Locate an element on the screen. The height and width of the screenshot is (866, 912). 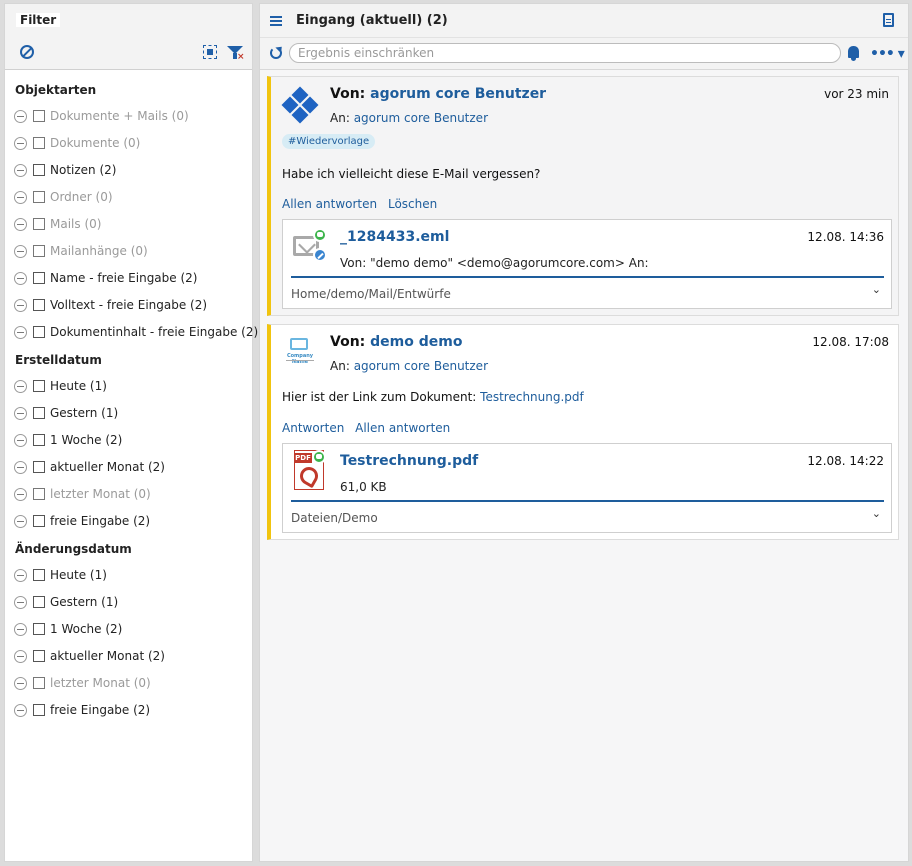
attachment-date: 12.08. 14:36 is located at coordinates (845, 237).